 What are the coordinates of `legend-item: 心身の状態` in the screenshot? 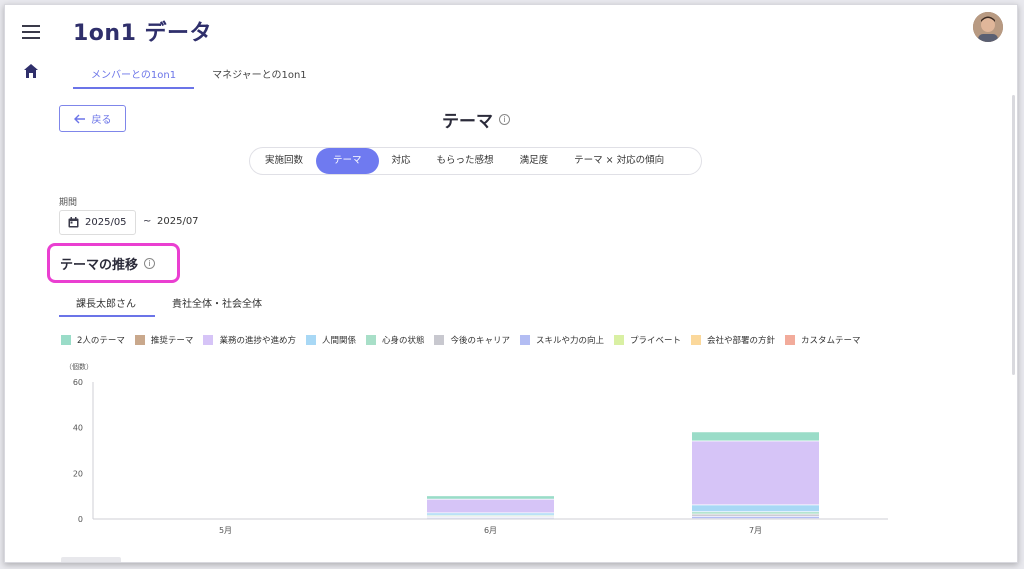 It's located at (395, 340).